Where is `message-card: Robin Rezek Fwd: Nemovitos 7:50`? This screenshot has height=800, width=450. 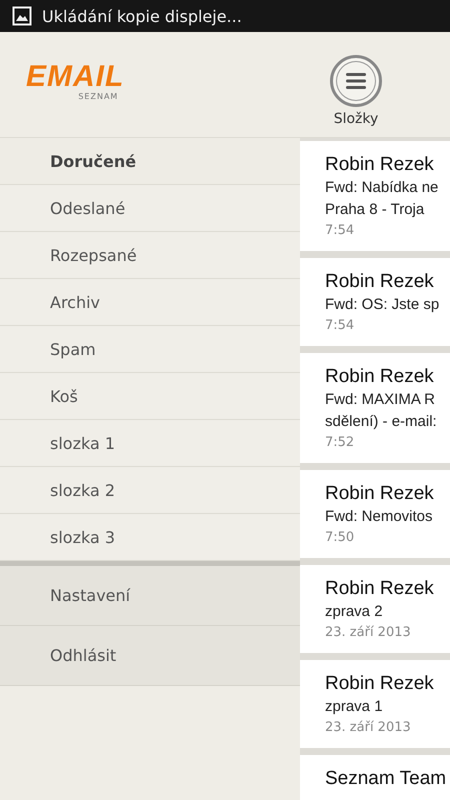
message-card: Robin Rezek Fwd: Nemovitos 7:50 is located at coordinates (375, 514).